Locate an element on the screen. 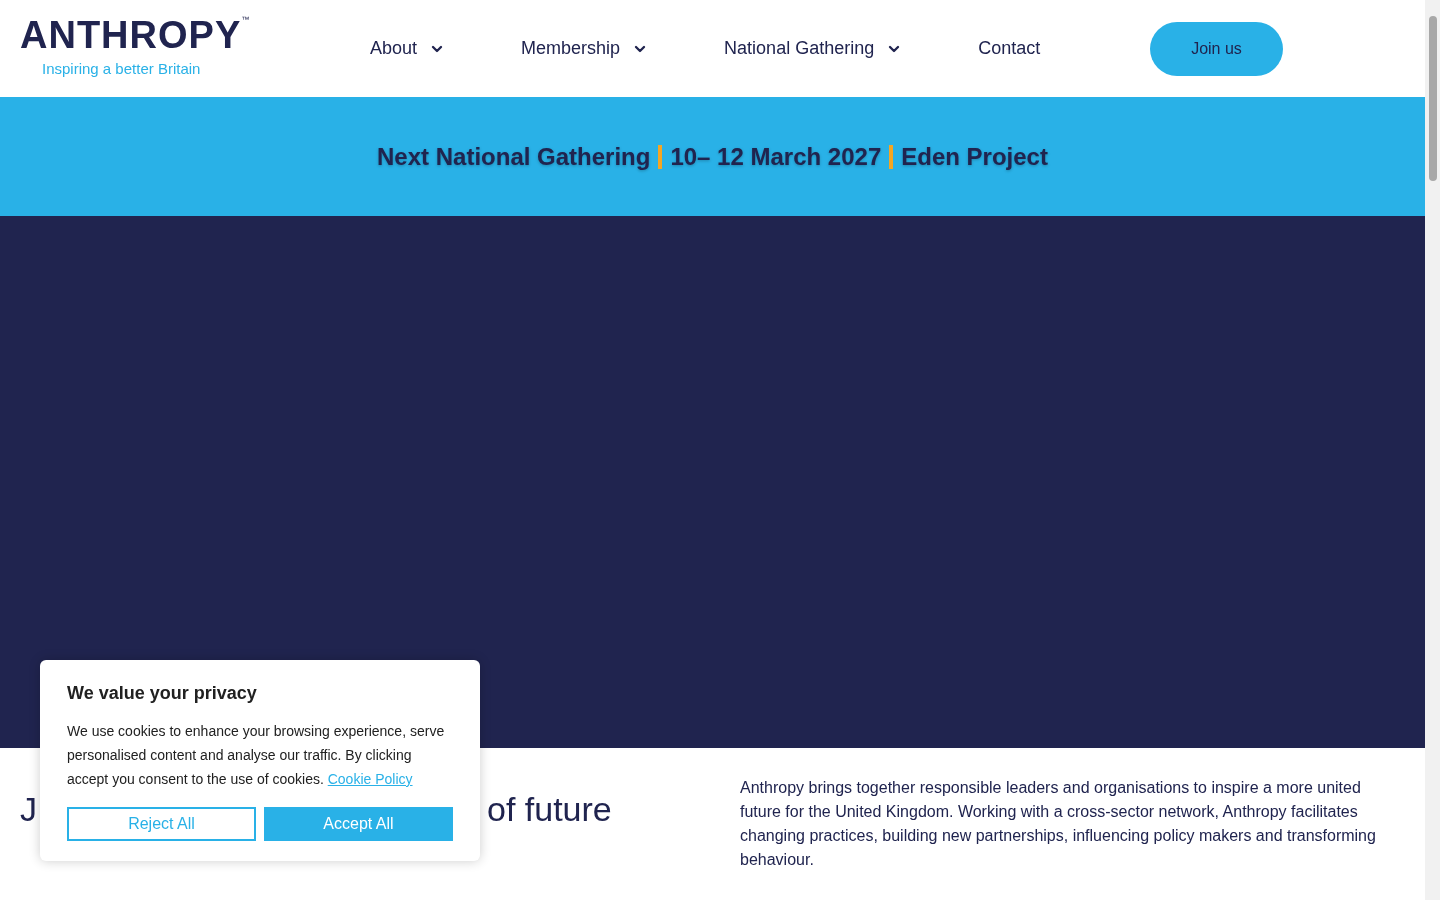  cookie-text: We use cookies to enhance your browsing experience, serve personalised content and analyse our traffic. By clicking accept you consent to the use of cookies. Cookie Policy is located at coordinates (256, 755).